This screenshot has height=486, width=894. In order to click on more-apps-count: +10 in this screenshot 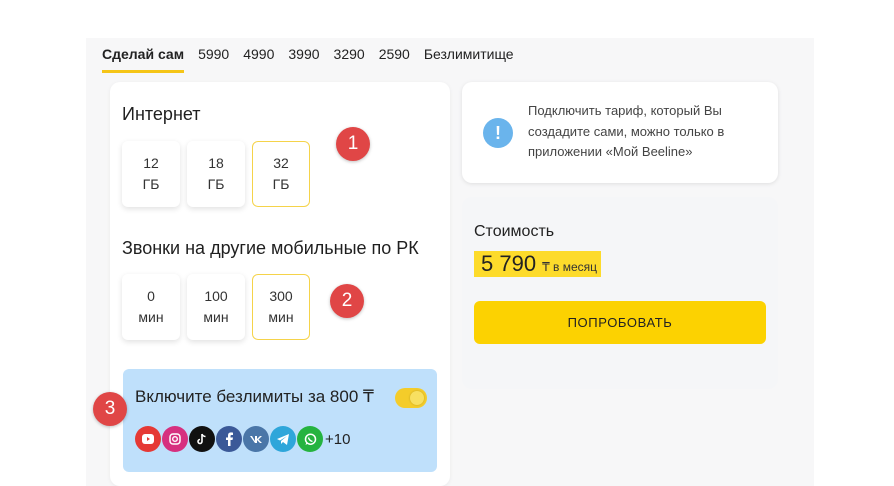, I will do `click(338, 439)`.